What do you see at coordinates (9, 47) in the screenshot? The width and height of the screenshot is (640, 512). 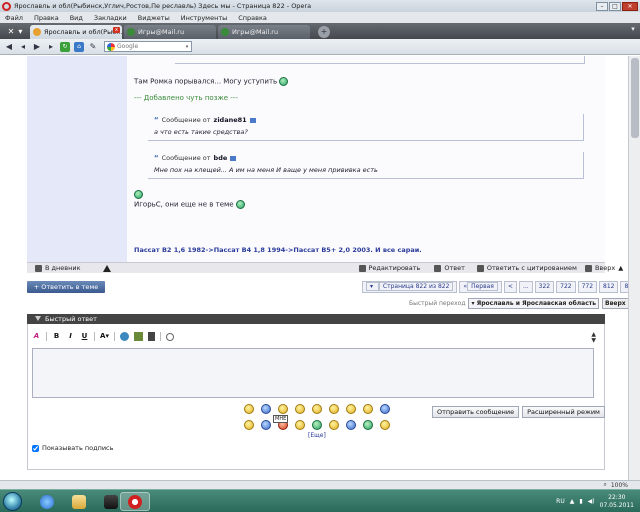 I see `back-arrow-icon: ◀` at bounding box center [9, 47].